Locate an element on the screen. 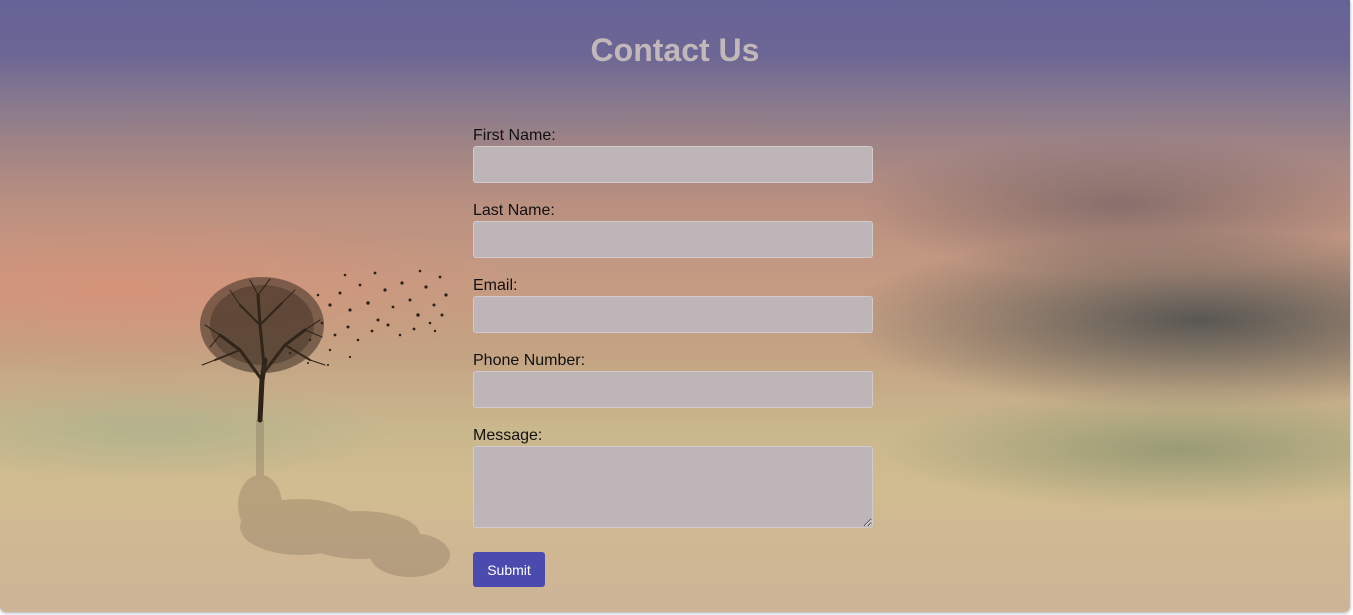 This screenshot has height=615, width=1353. phone-number-input is located at coordinates (673, 389).